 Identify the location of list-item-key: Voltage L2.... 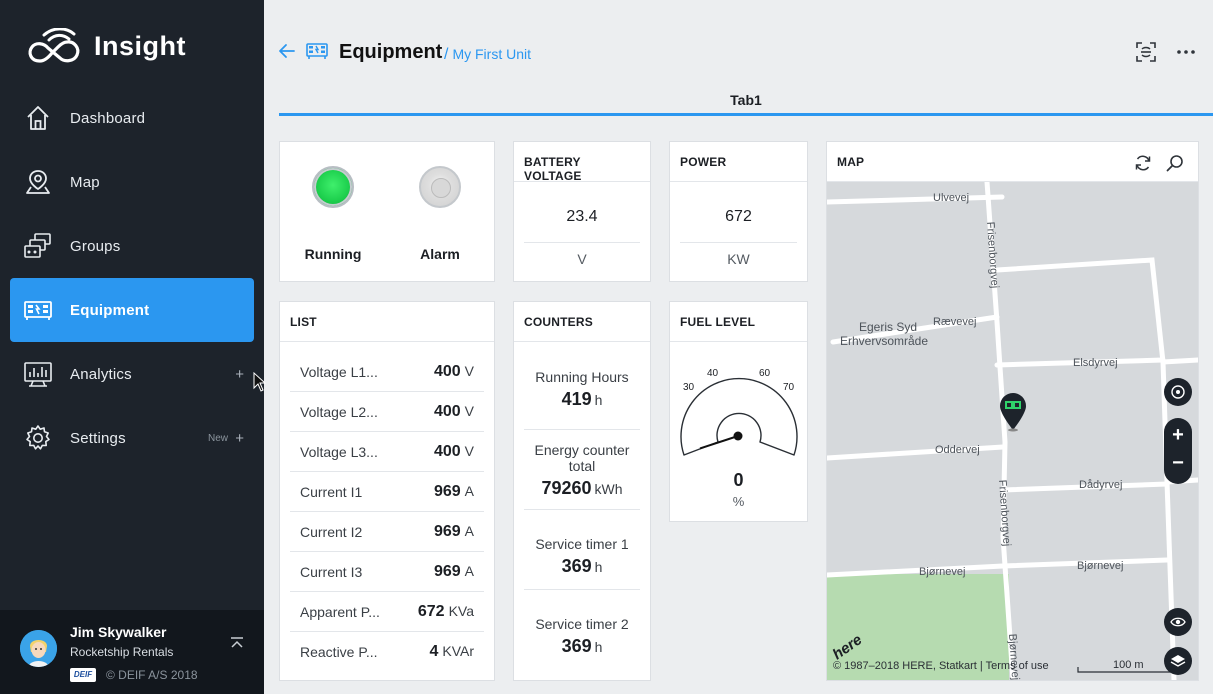
(339, 411).